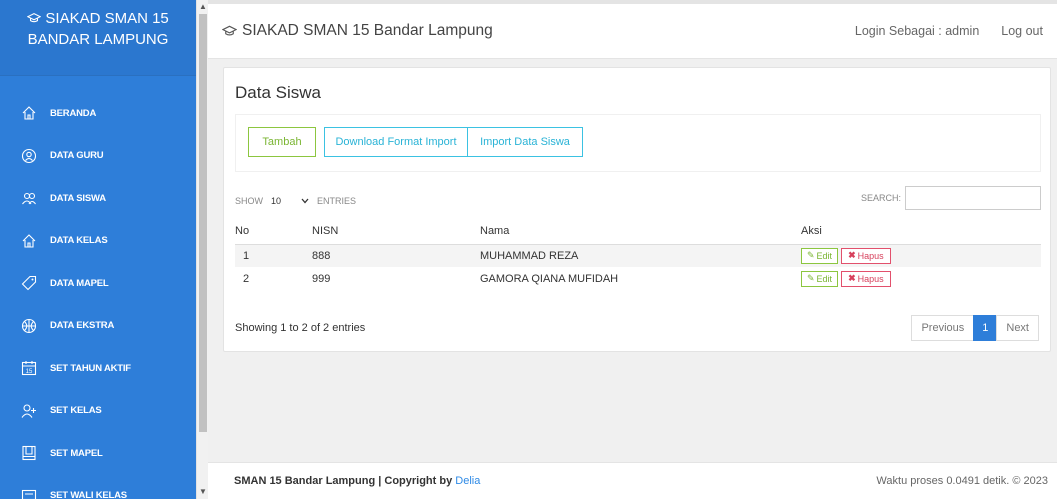 Image resolution: width=1057 pixels, height=499 pixels. I want to click on login-as-label: Login Sebagai : admin, so click(917, 31).